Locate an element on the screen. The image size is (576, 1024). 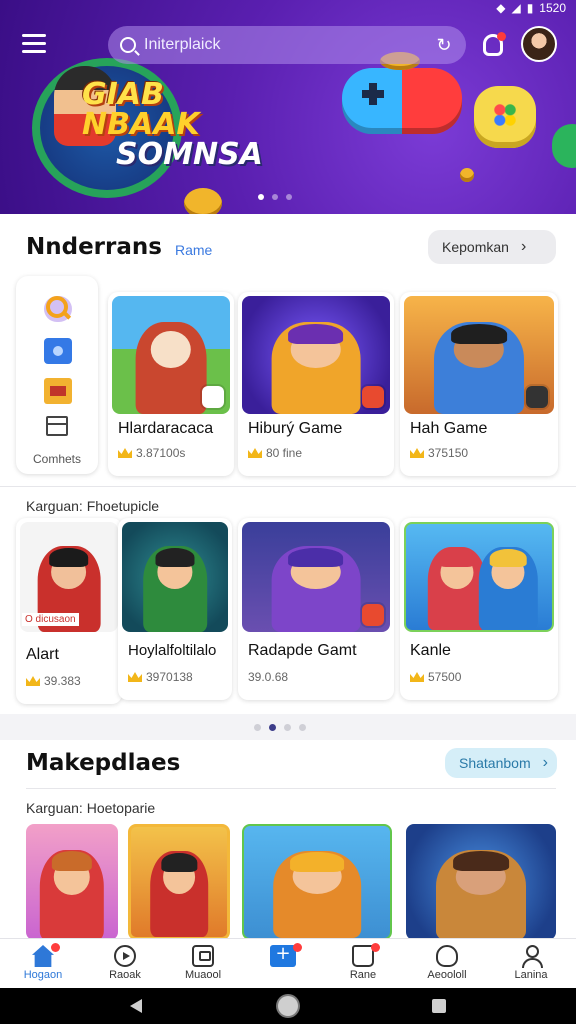
game-rating: 39.383 is located at coordinates (53, 681).